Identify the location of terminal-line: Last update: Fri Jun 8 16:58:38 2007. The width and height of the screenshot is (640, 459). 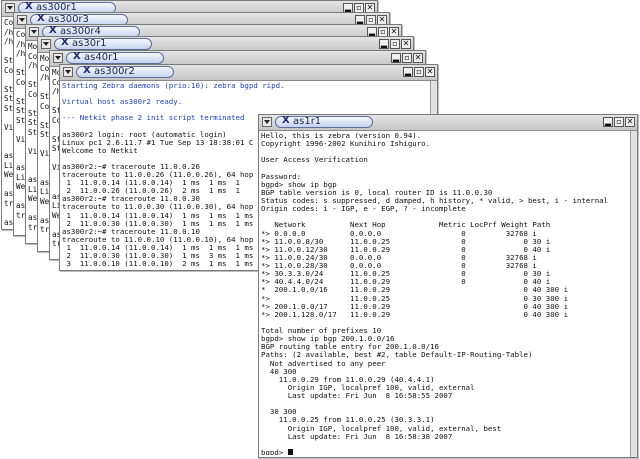
(357, 436).